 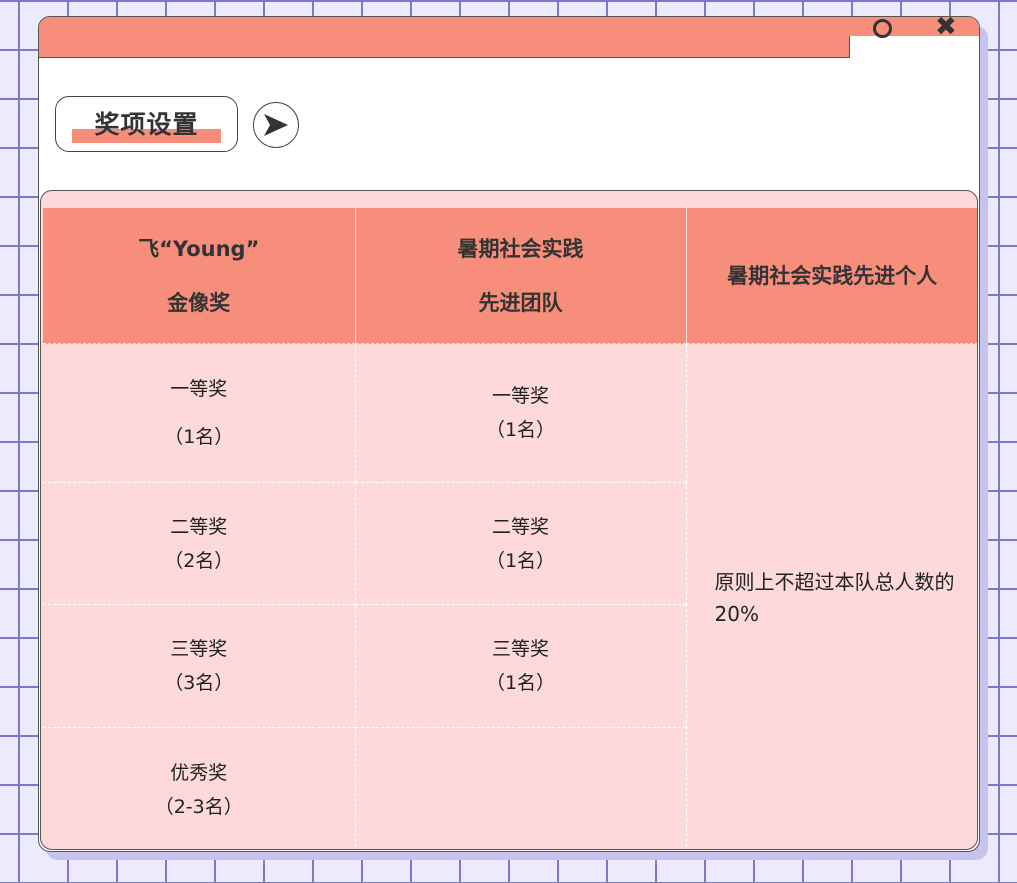 What do you see at coordinates (882, 28) in the screenshot?
I see `minimize-circle-icon` at bounding box center [882, 28].